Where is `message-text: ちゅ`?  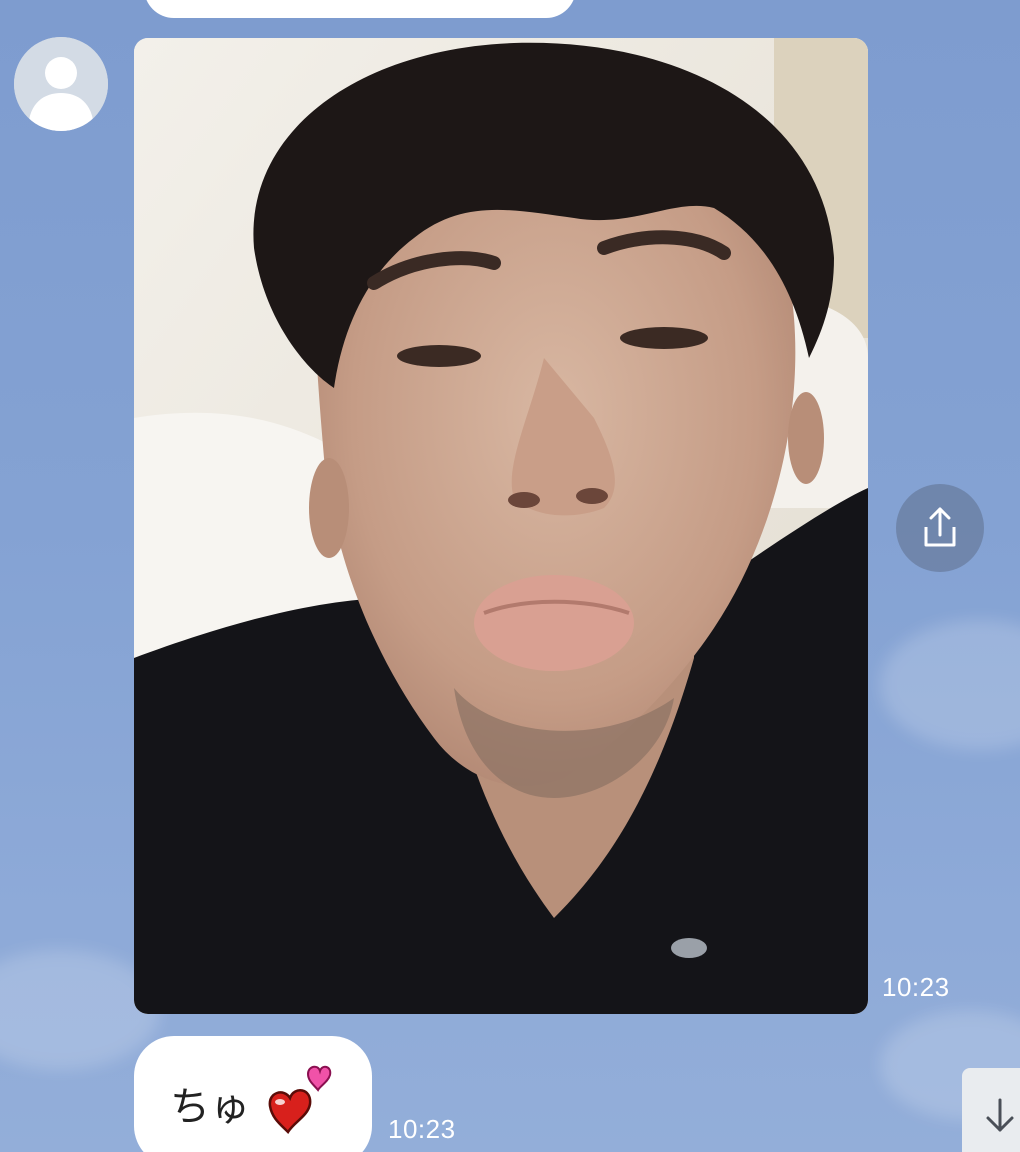 message-text: ちゅ is located at coordinates (210, 1107).